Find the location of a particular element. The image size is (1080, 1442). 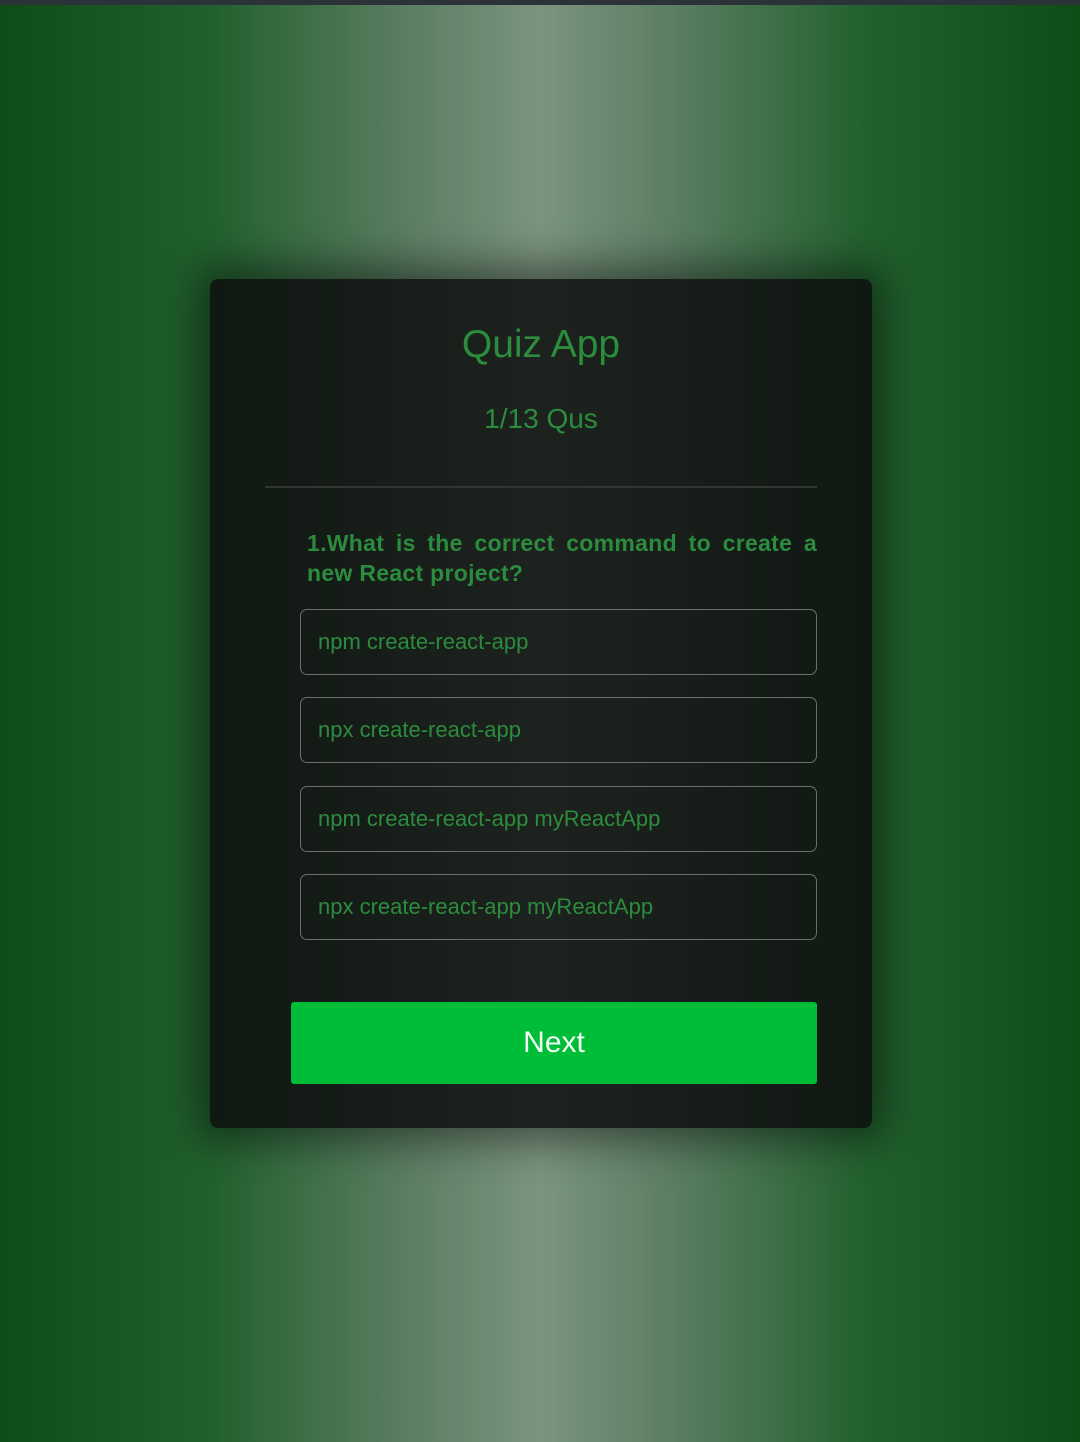

answer-option: npx create-react-app myReactApp is located at coordinates (558, 907).